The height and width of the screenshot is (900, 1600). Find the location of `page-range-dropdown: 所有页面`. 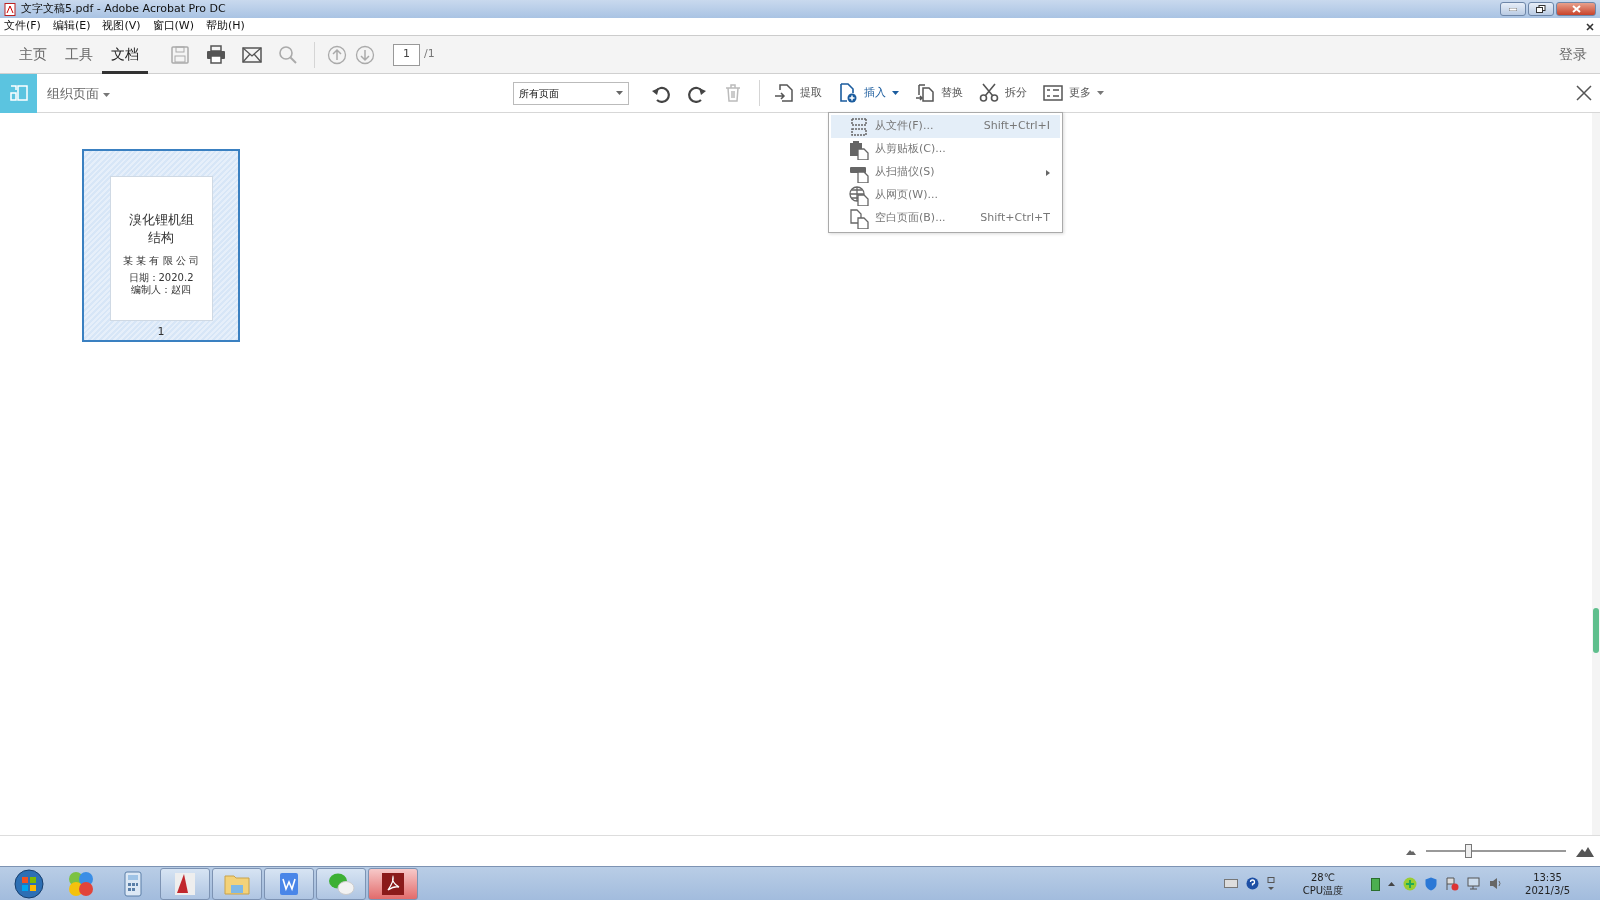

page-range-dropdown: 所有页面 is located at coordinates (571, 93).